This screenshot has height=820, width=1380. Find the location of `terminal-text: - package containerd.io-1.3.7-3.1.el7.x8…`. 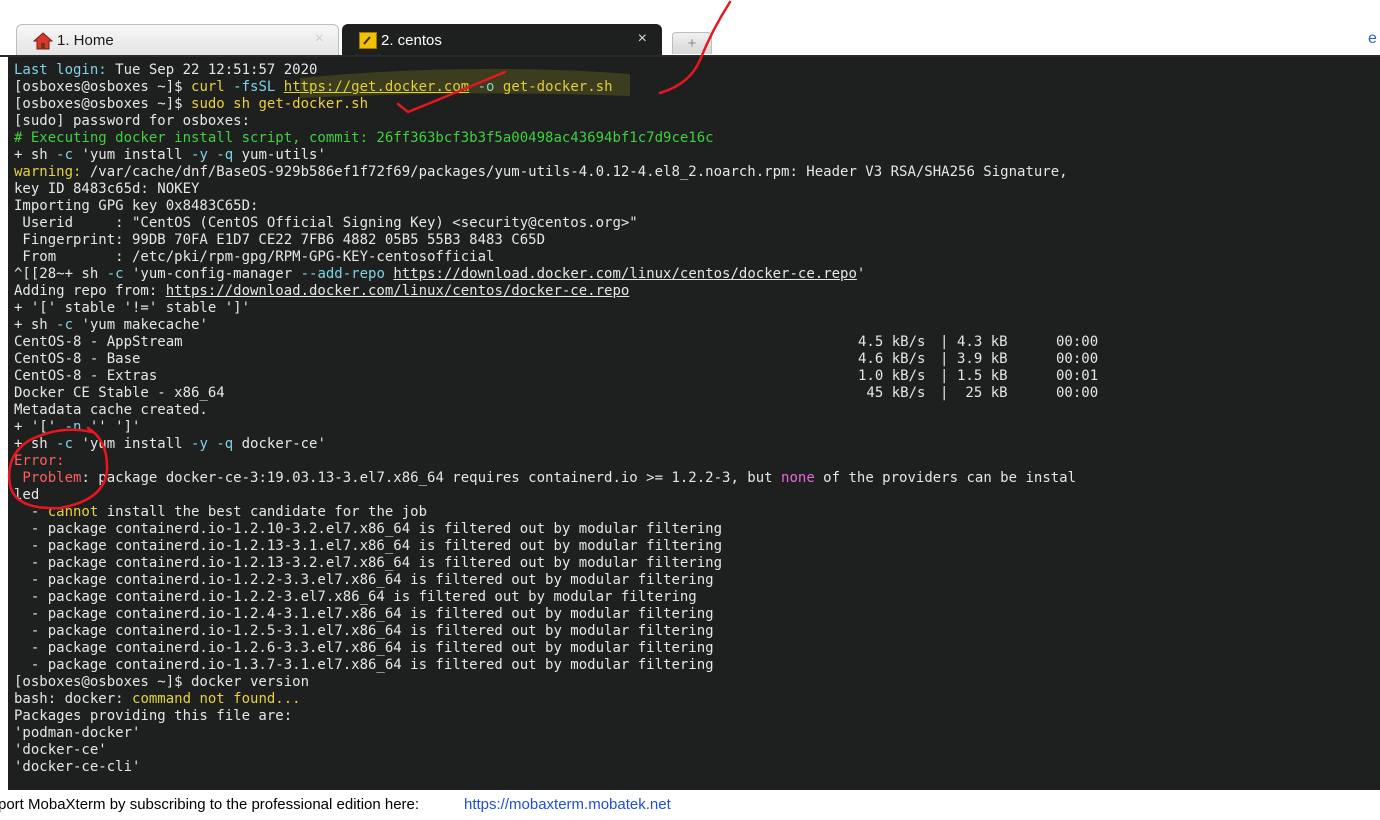

terminal-text: - package containerd.io-1.3.7-3.1.el7.x8… is located at coordinates (364, 665).